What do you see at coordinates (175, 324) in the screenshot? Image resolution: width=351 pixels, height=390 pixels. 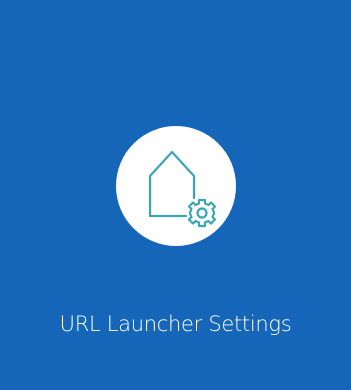 I see `tile-label: URL Launcher Settings` at bounding box center [175, 324].